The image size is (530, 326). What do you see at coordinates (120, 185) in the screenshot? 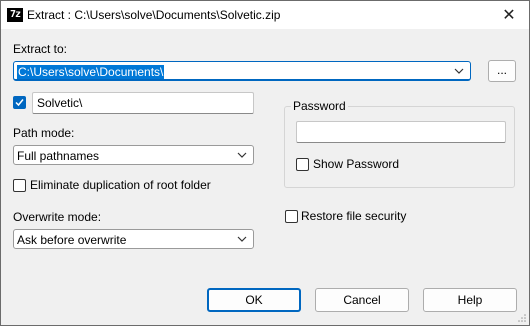
I see `eliminate-duplication-label: Eliminate duplication of root folder` at bounding box center [120, 185].